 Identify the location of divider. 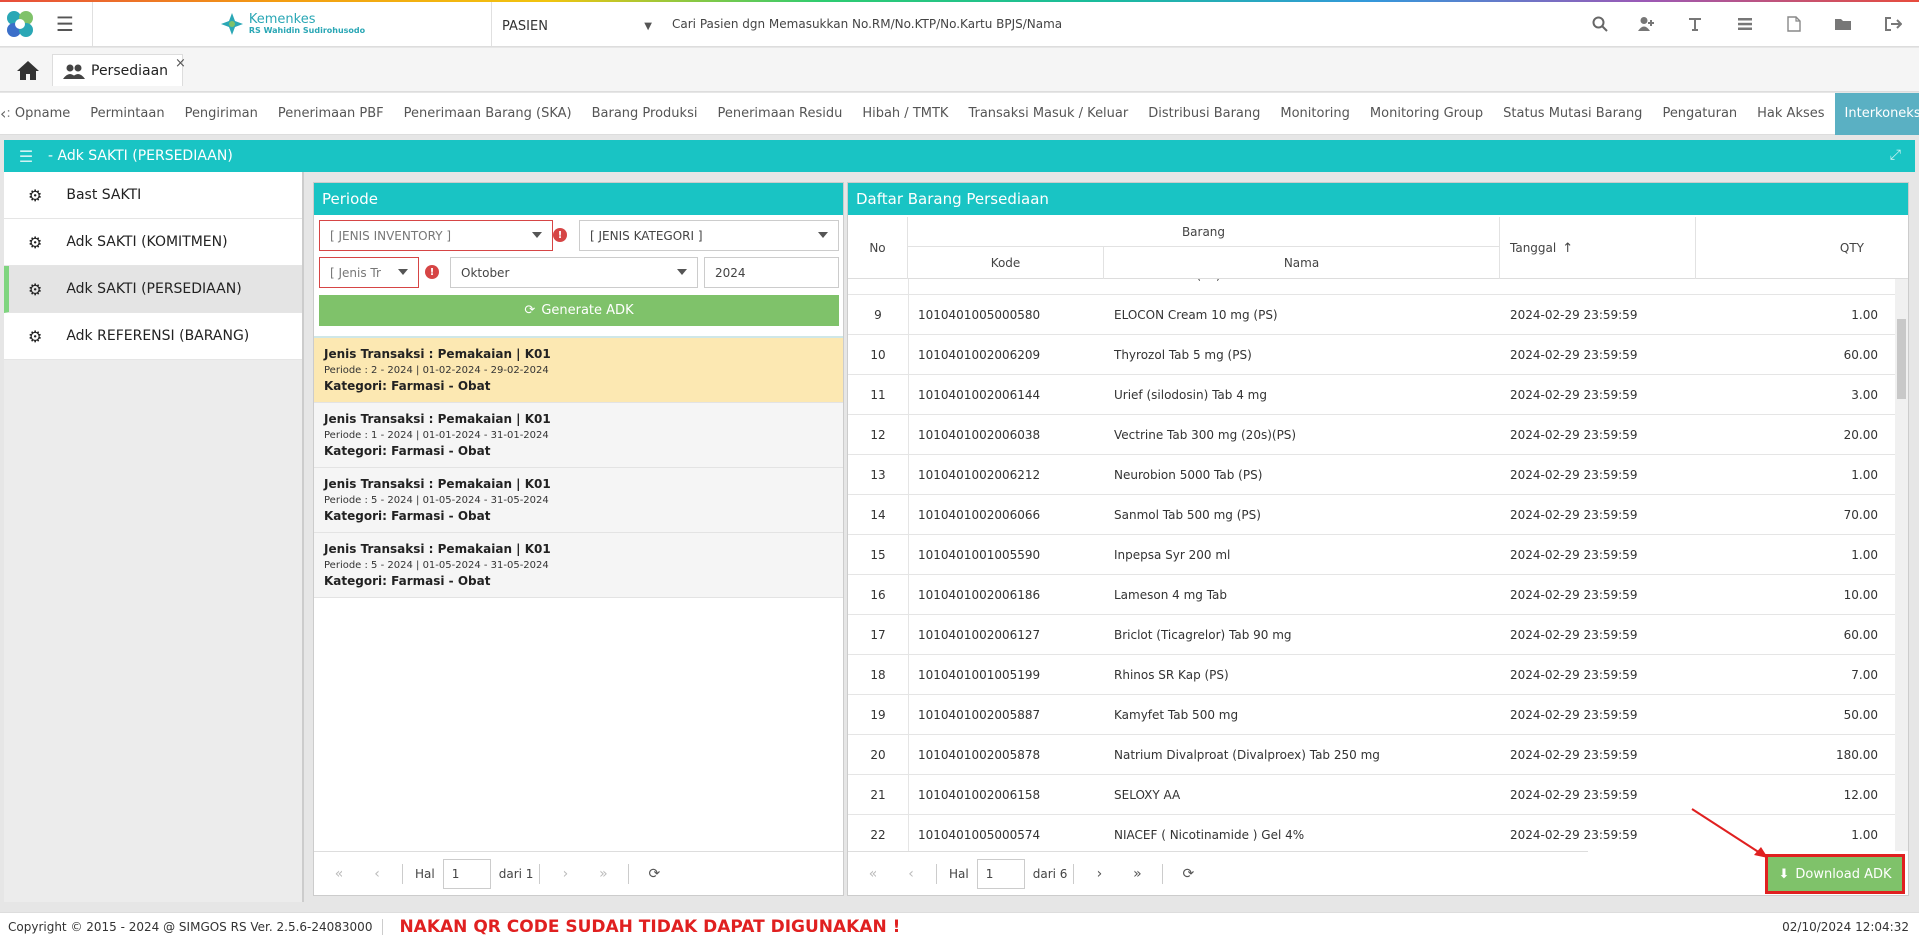
(1074, 873).